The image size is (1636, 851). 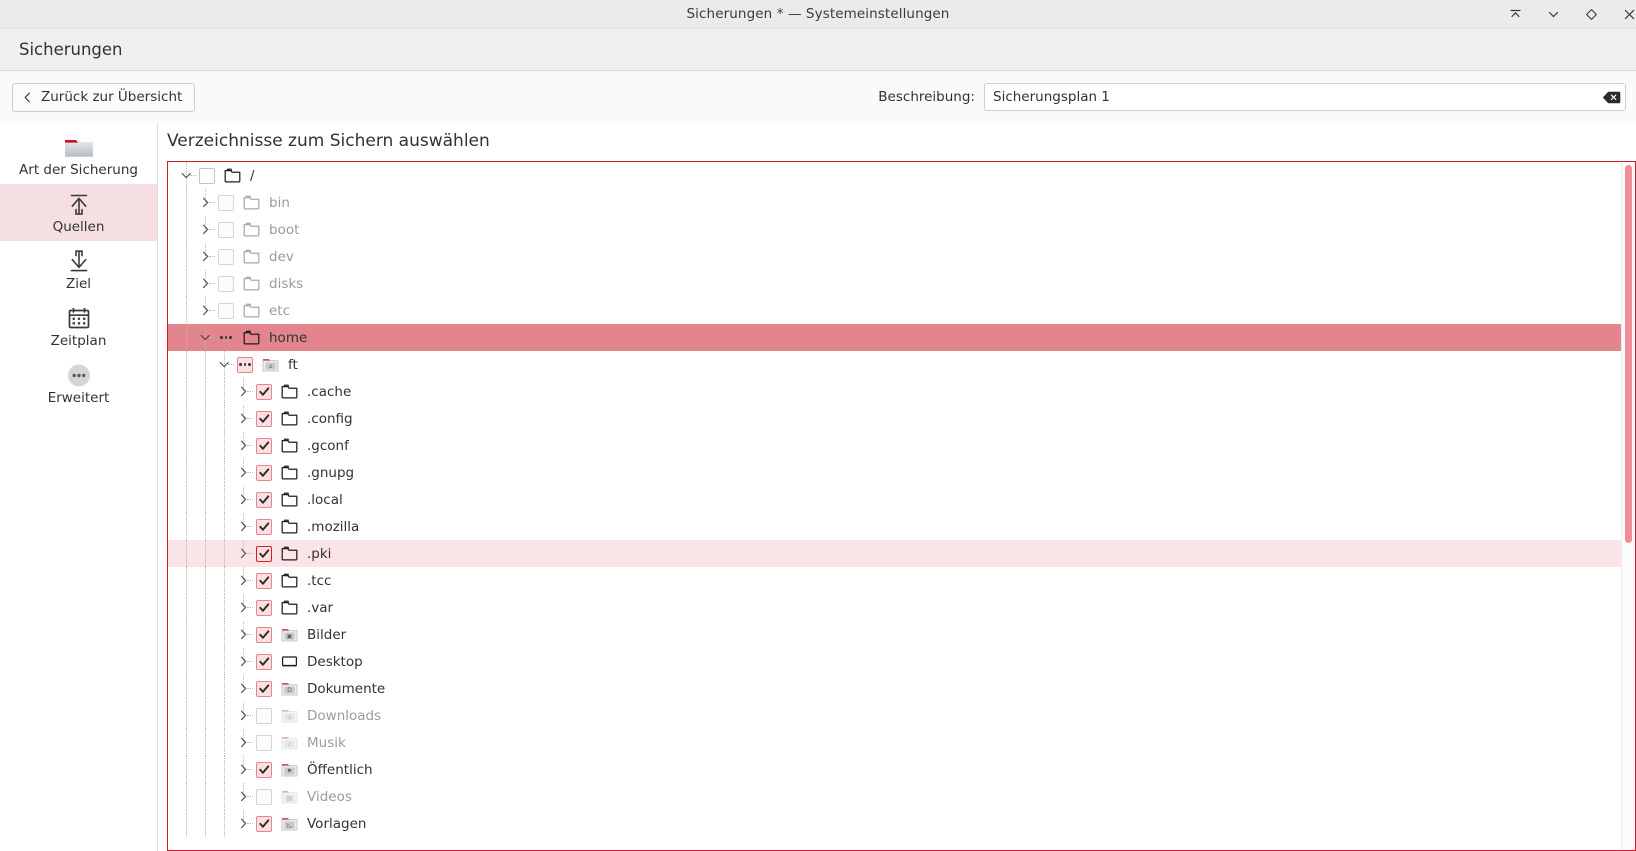 I want to click on tree-row: .tcc, so click(x=894, y=580).